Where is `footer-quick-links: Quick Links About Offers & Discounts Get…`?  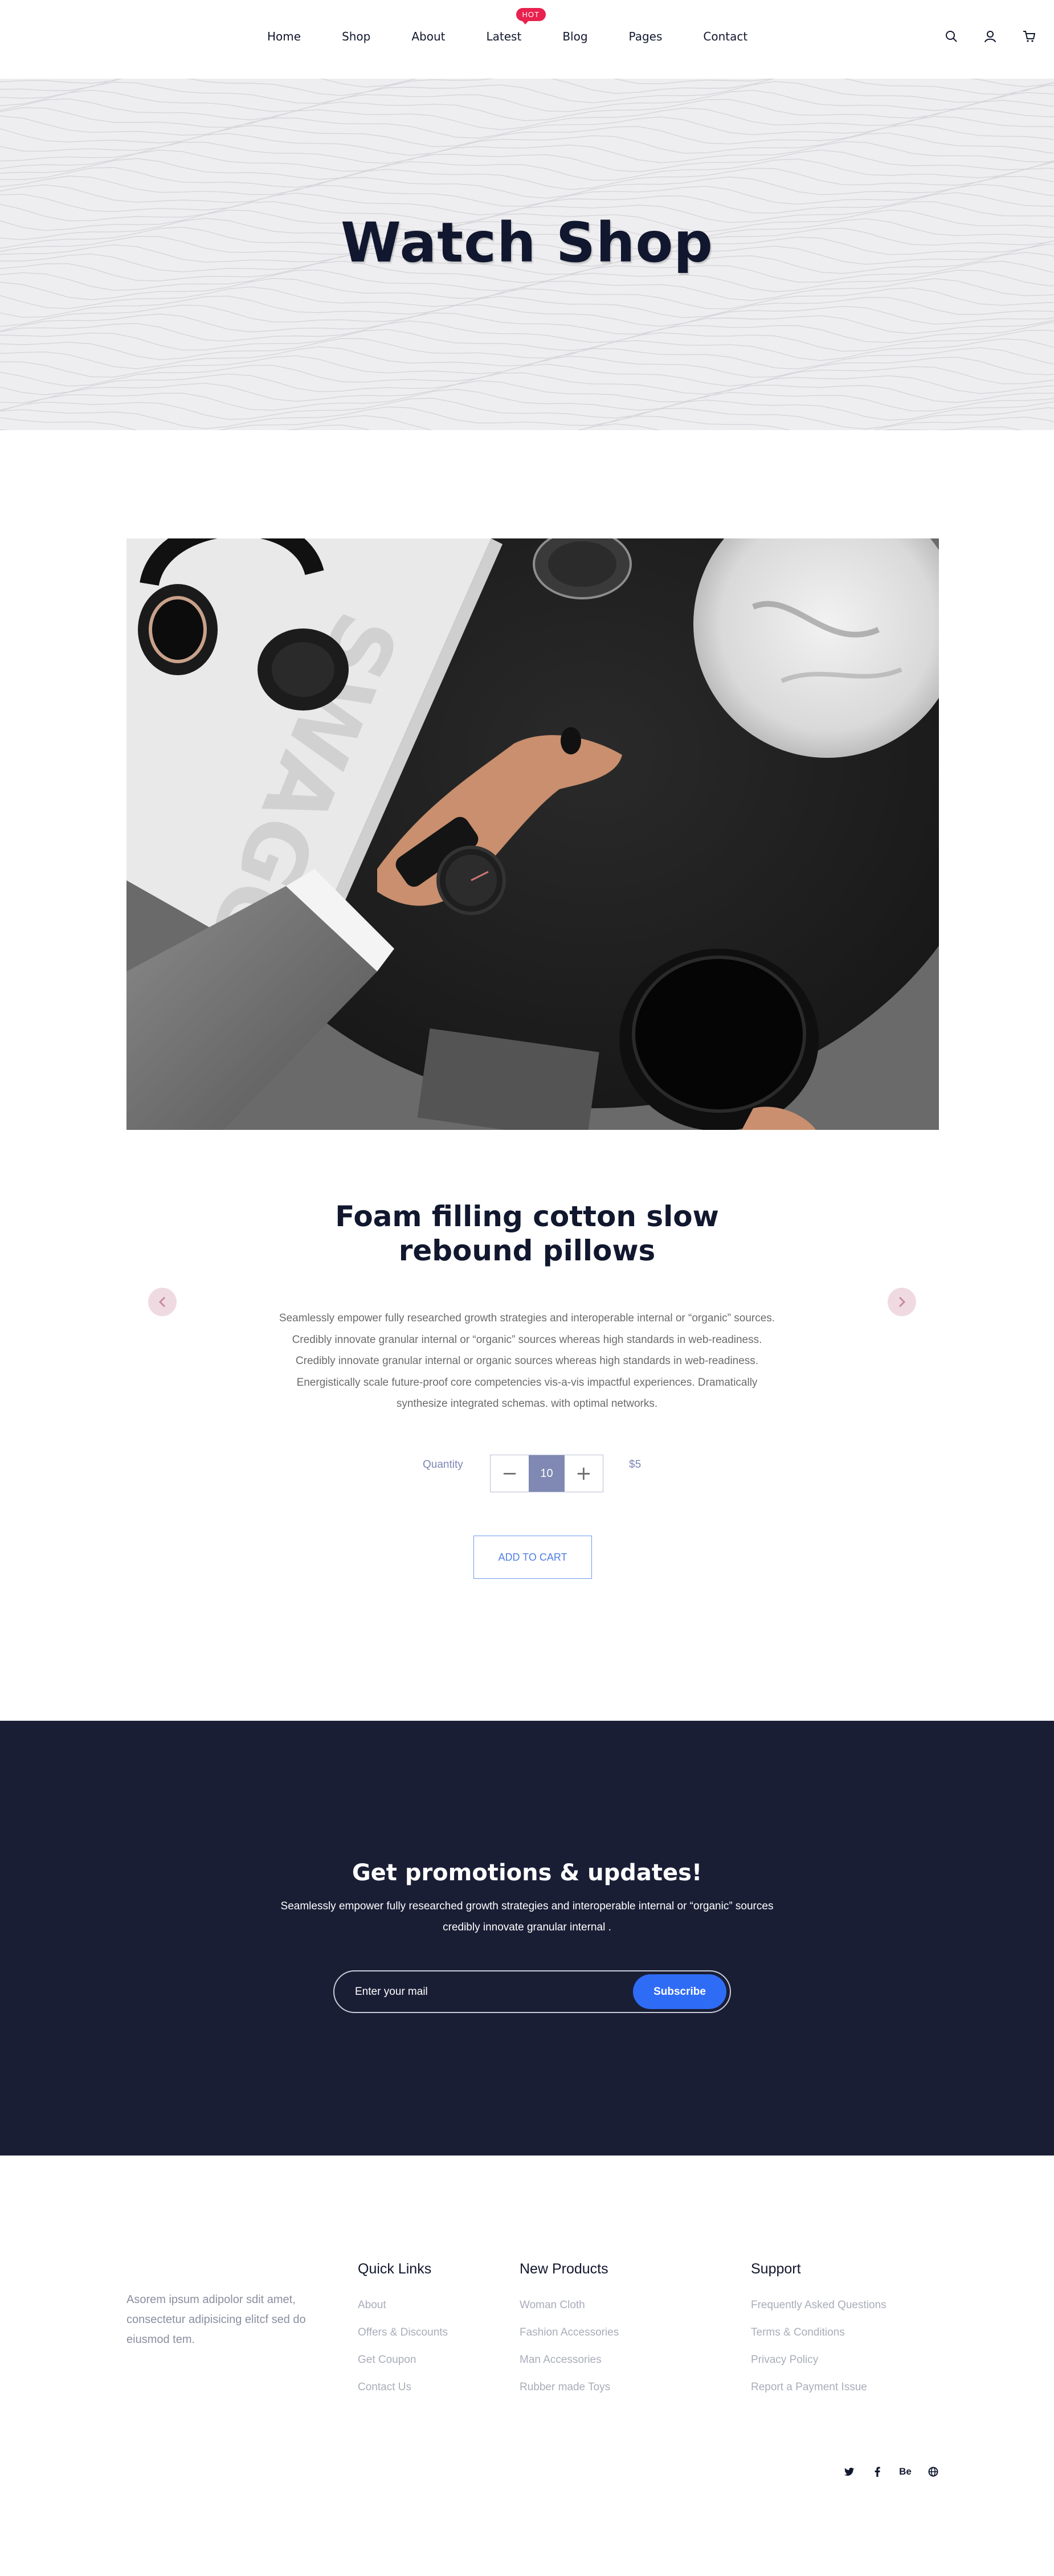
footer-quick-links: Quick Links About Offers & Discounts Get… is located at coordinates (403, 2334).